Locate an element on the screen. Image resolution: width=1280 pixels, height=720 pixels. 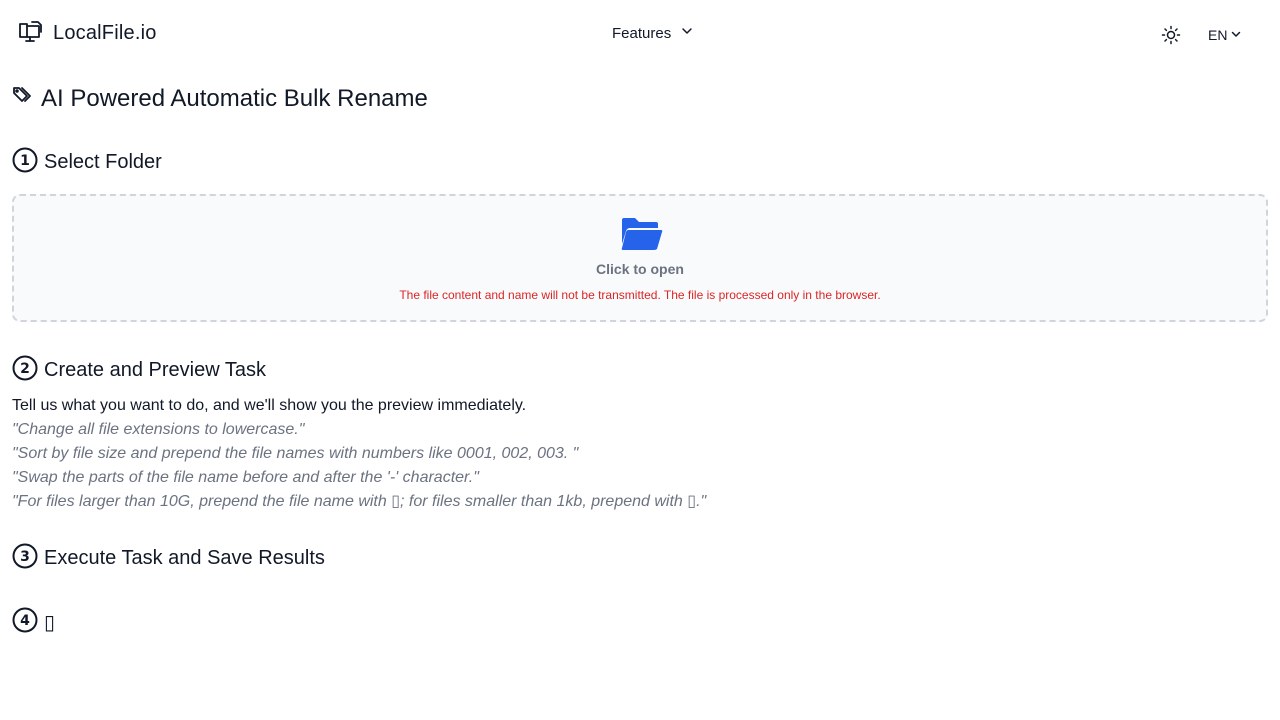
step-3-title: Execute Task and Save Results is located at coordinates (184, 558).